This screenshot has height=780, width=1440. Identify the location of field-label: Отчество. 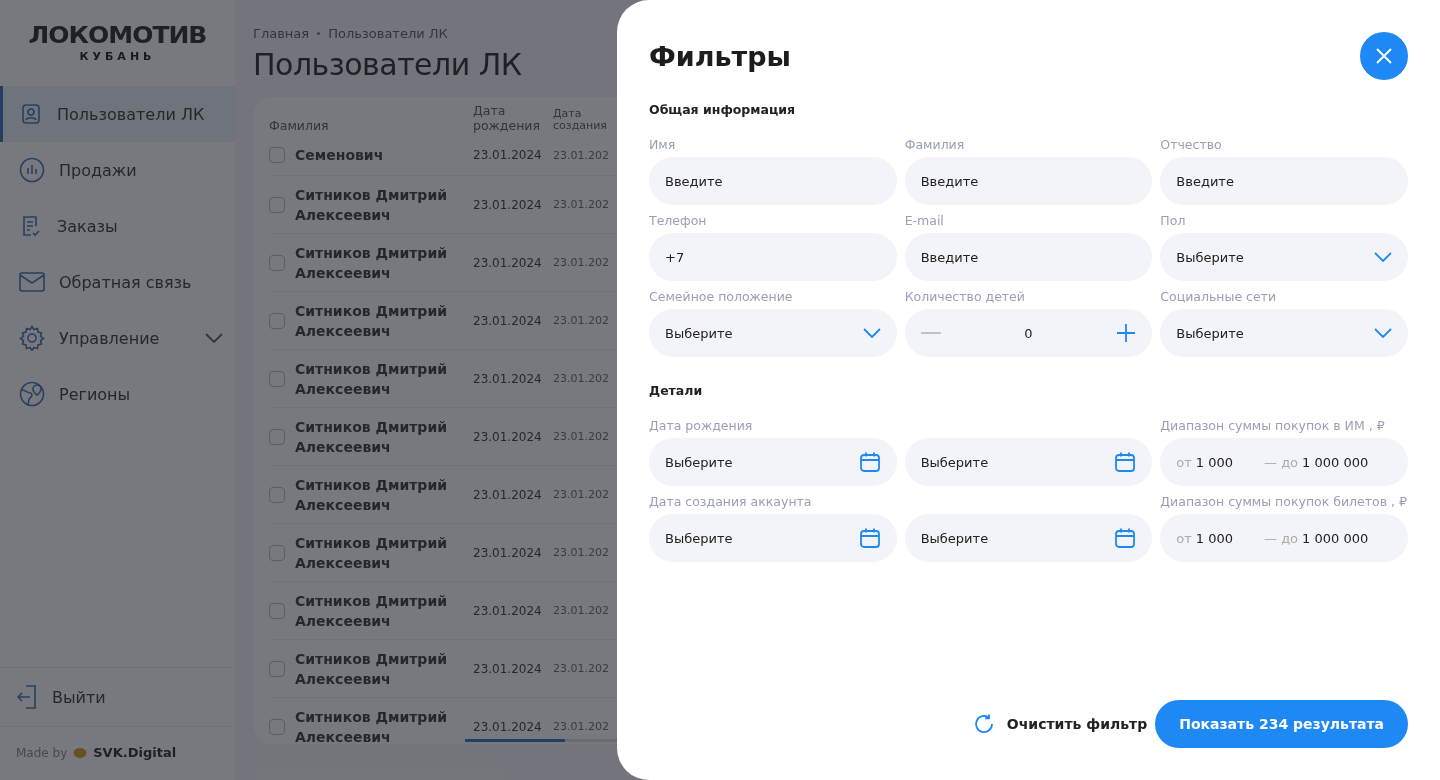
(1191, 145).